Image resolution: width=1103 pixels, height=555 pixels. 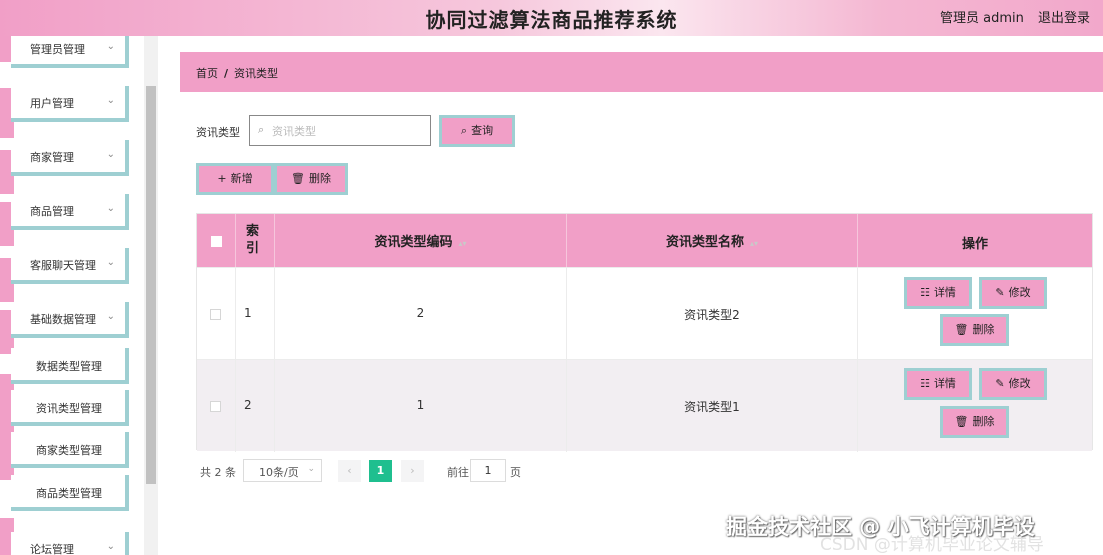 I want to click on table-header: 索引 资讯类型编码 ▴▾ 资讯类型名称 ▴▾ 操作, so click(x=644, y=240).